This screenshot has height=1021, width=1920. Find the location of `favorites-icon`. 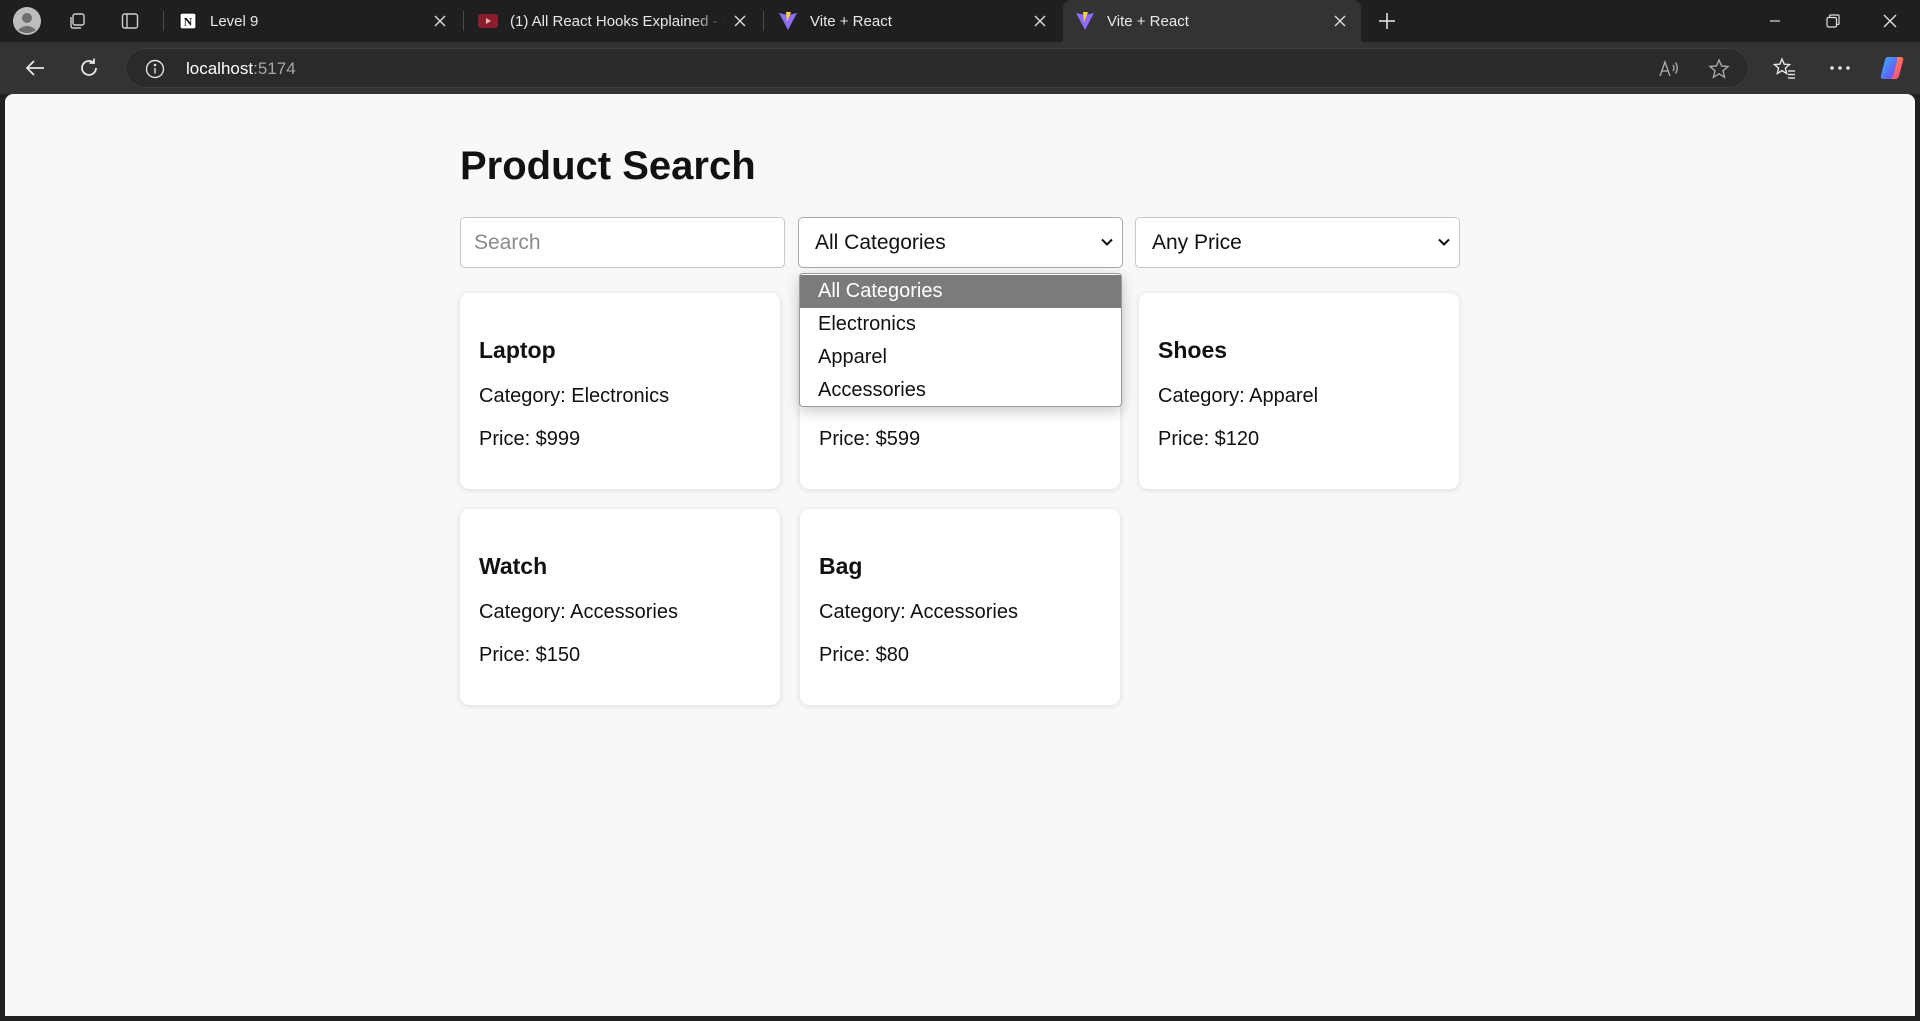

favorites-icon is located at coordinates (1784, 68).